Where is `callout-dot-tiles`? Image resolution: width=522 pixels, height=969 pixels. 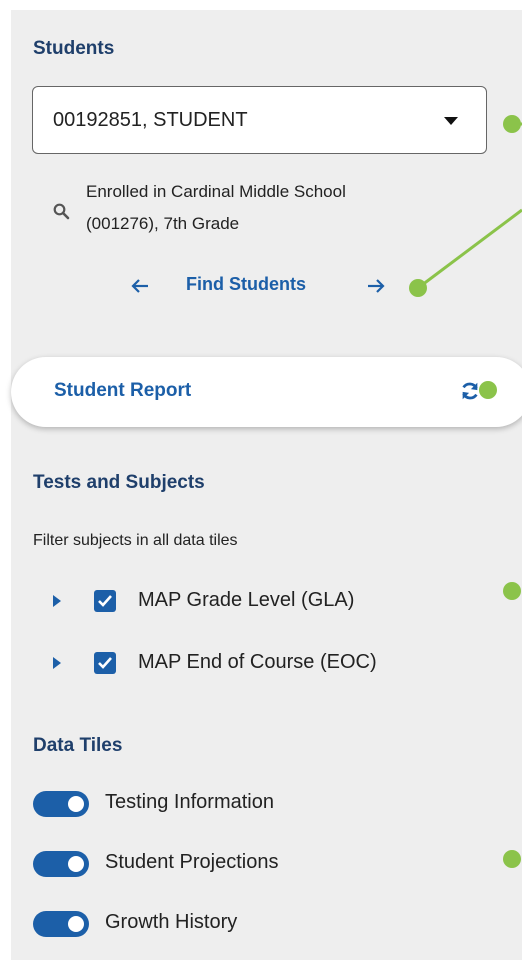
callout-dot-tiles is located at coordinates (512, 859).